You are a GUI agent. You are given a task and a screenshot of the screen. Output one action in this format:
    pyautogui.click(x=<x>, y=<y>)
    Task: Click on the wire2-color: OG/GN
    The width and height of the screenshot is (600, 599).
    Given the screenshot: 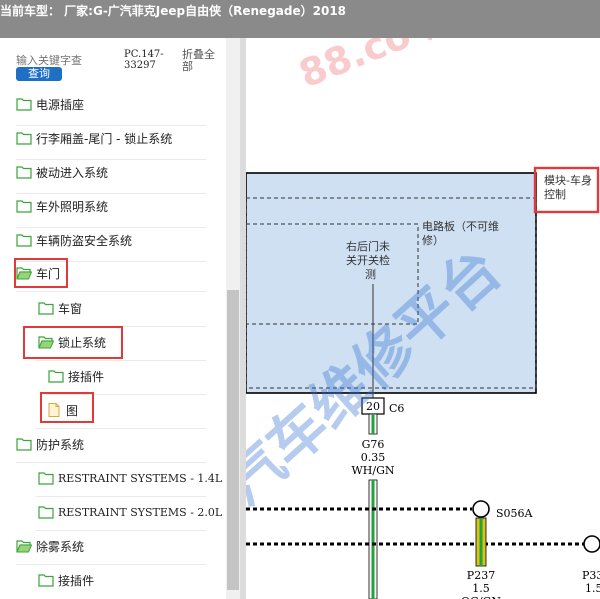 What is the action you would take?
    pyautogui.click(x=481, y=597)
    